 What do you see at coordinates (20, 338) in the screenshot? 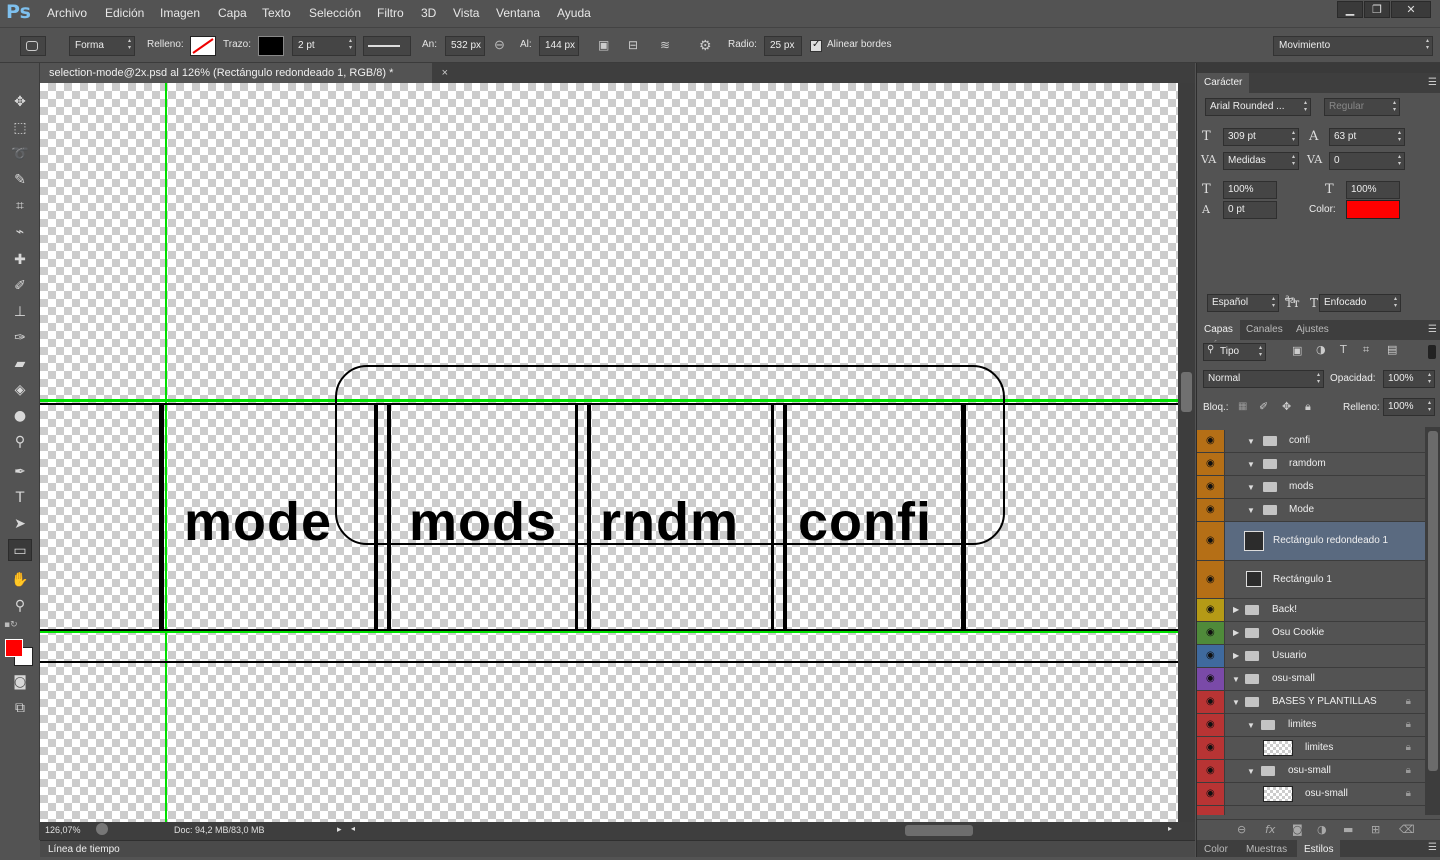
I see `history-brush-icon: ✑` at bounding box center [20, 338].